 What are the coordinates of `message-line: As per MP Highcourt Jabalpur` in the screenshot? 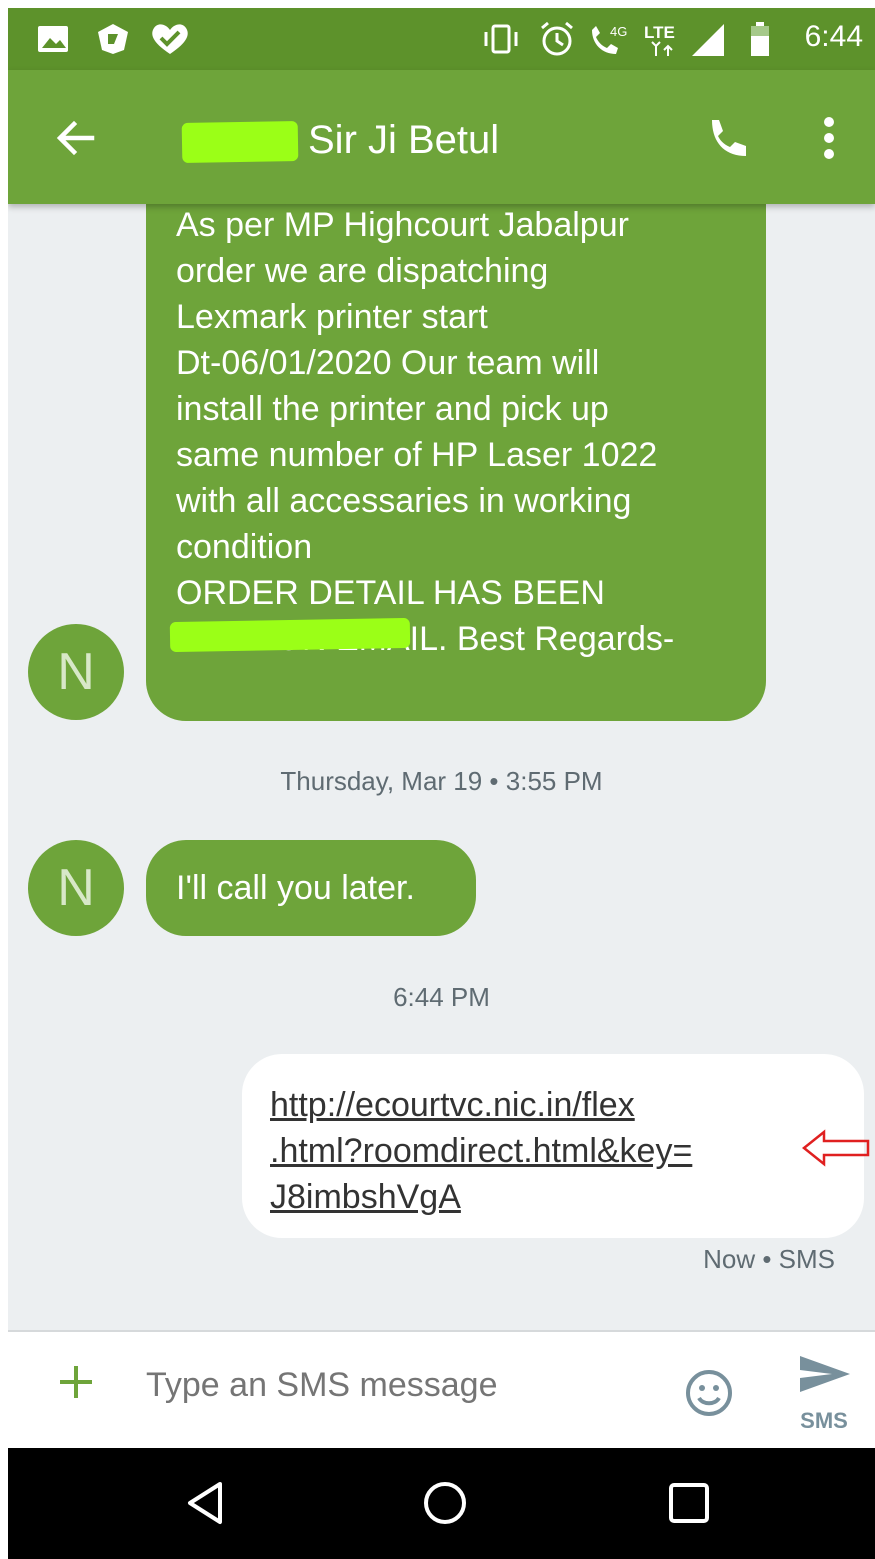 It's located at (402, 225).